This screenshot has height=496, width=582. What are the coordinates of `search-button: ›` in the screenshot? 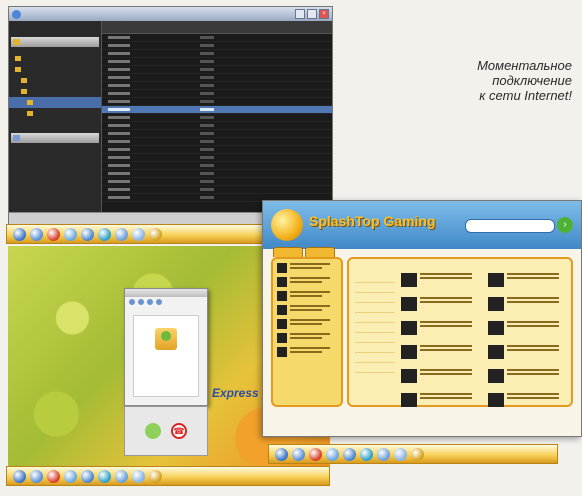 It's located at (565, 225).